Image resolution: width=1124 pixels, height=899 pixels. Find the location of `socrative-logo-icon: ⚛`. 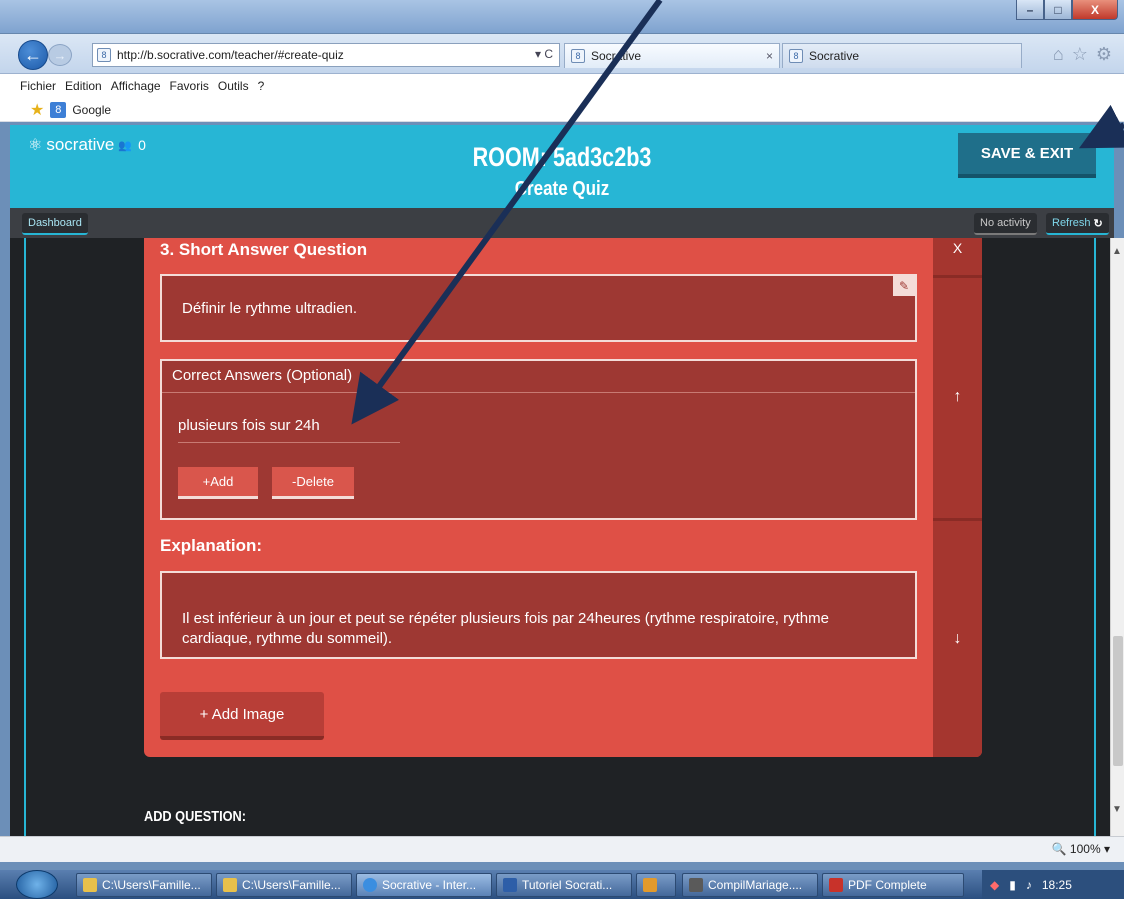

socrative-logo-icon: ⚛ is located at coordinates (35, 145).